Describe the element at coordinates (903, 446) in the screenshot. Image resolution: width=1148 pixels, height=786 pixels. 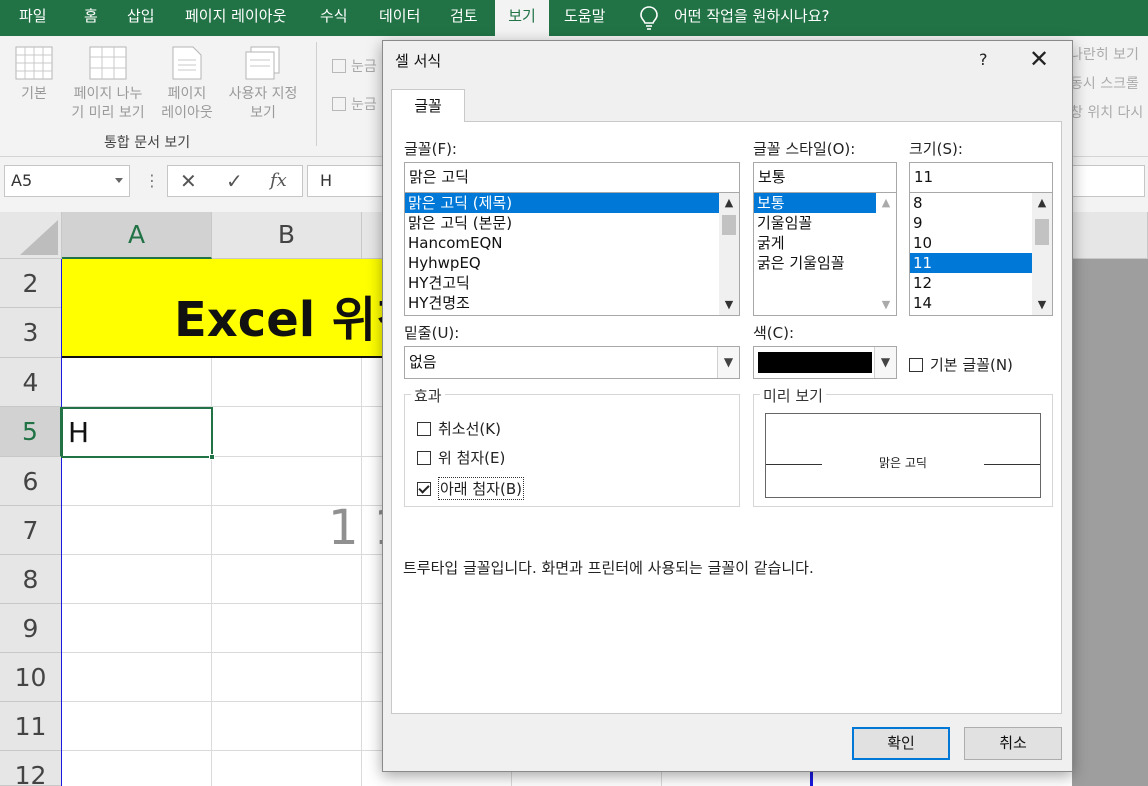
I see `preview-group: 미리 보기 맑은 고딕` at that location.